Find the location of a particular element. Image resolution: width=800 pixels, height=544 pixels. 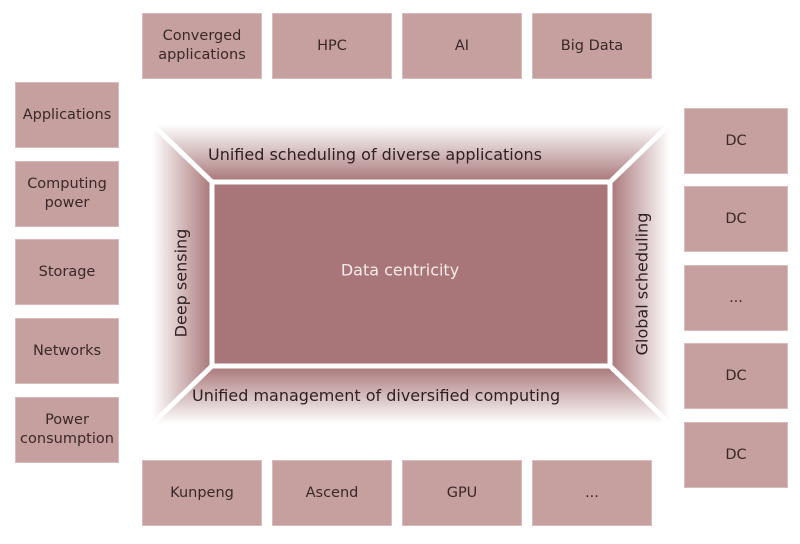

box-dc-2: DC is located at coordinates (736, 219).